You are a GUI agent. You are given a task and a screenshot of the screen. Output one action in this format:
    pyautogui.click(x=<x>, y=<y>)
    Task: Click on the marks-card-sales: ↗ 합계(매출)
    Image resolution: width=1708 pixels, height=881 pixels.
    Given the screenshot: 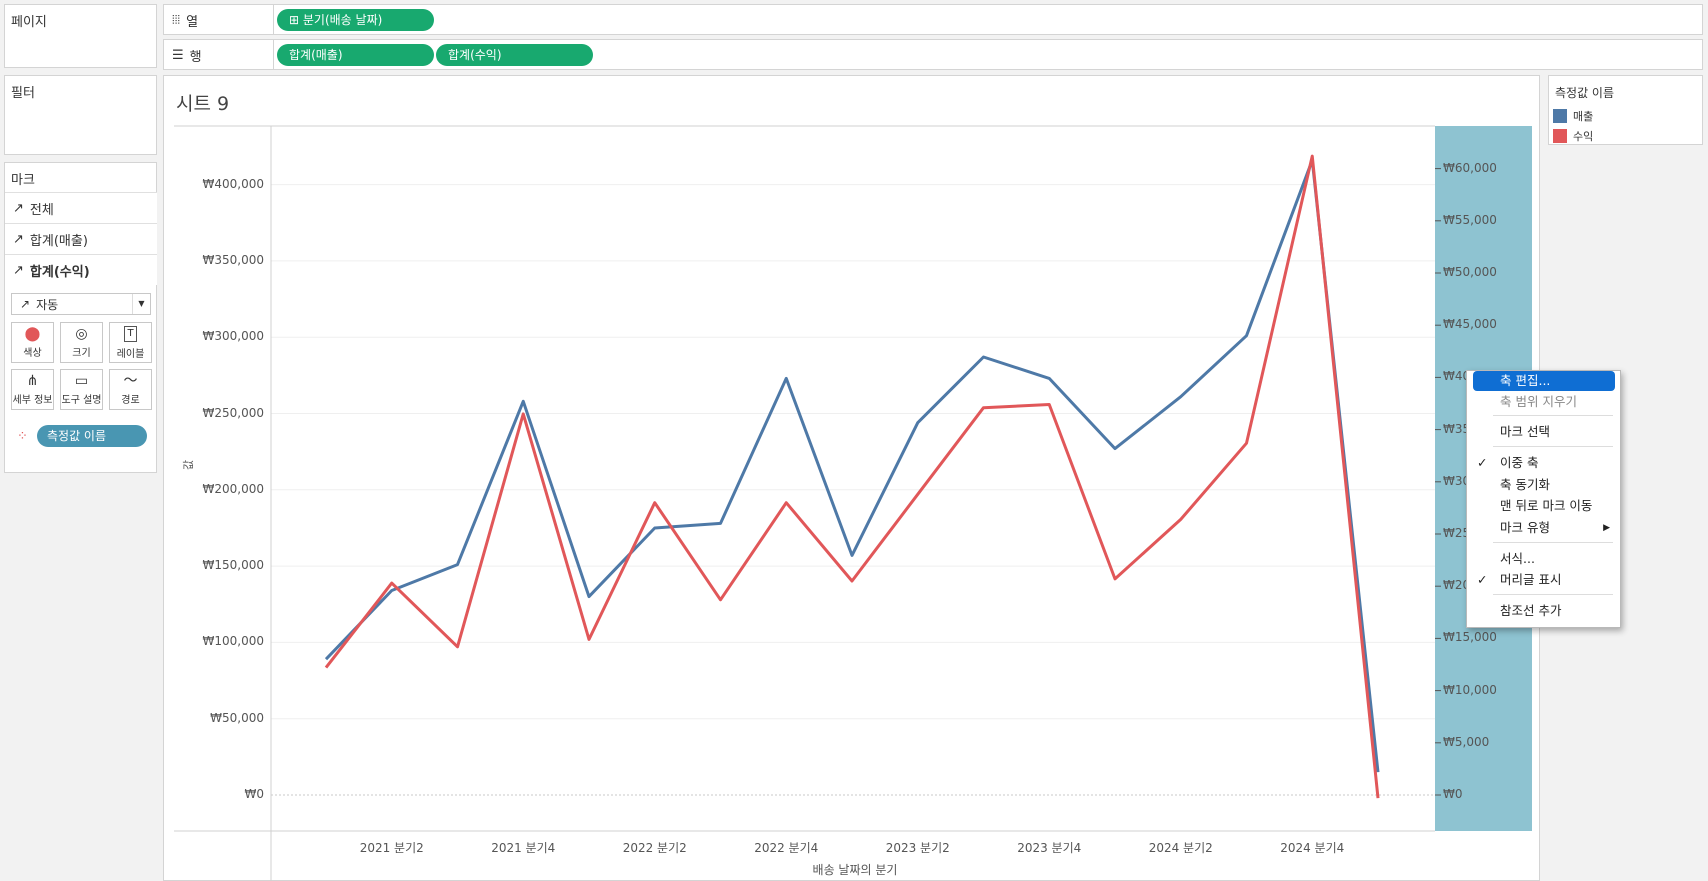 What is the action you would take?
    pyautogui.click(x=81, y=238)
    